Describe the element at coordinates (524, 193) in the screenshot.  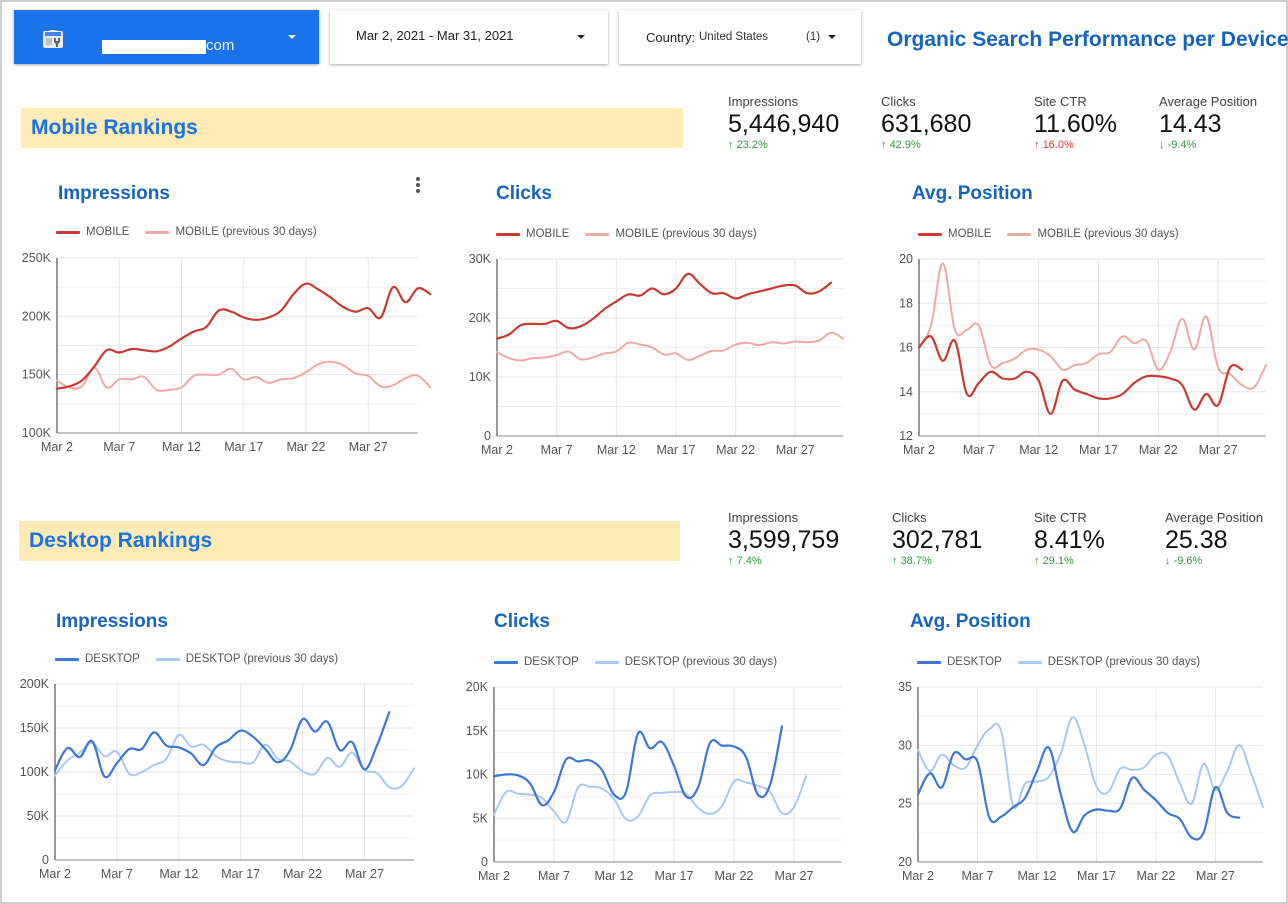
I see `chart-title-mobile-clicks: Clicks` at that location.